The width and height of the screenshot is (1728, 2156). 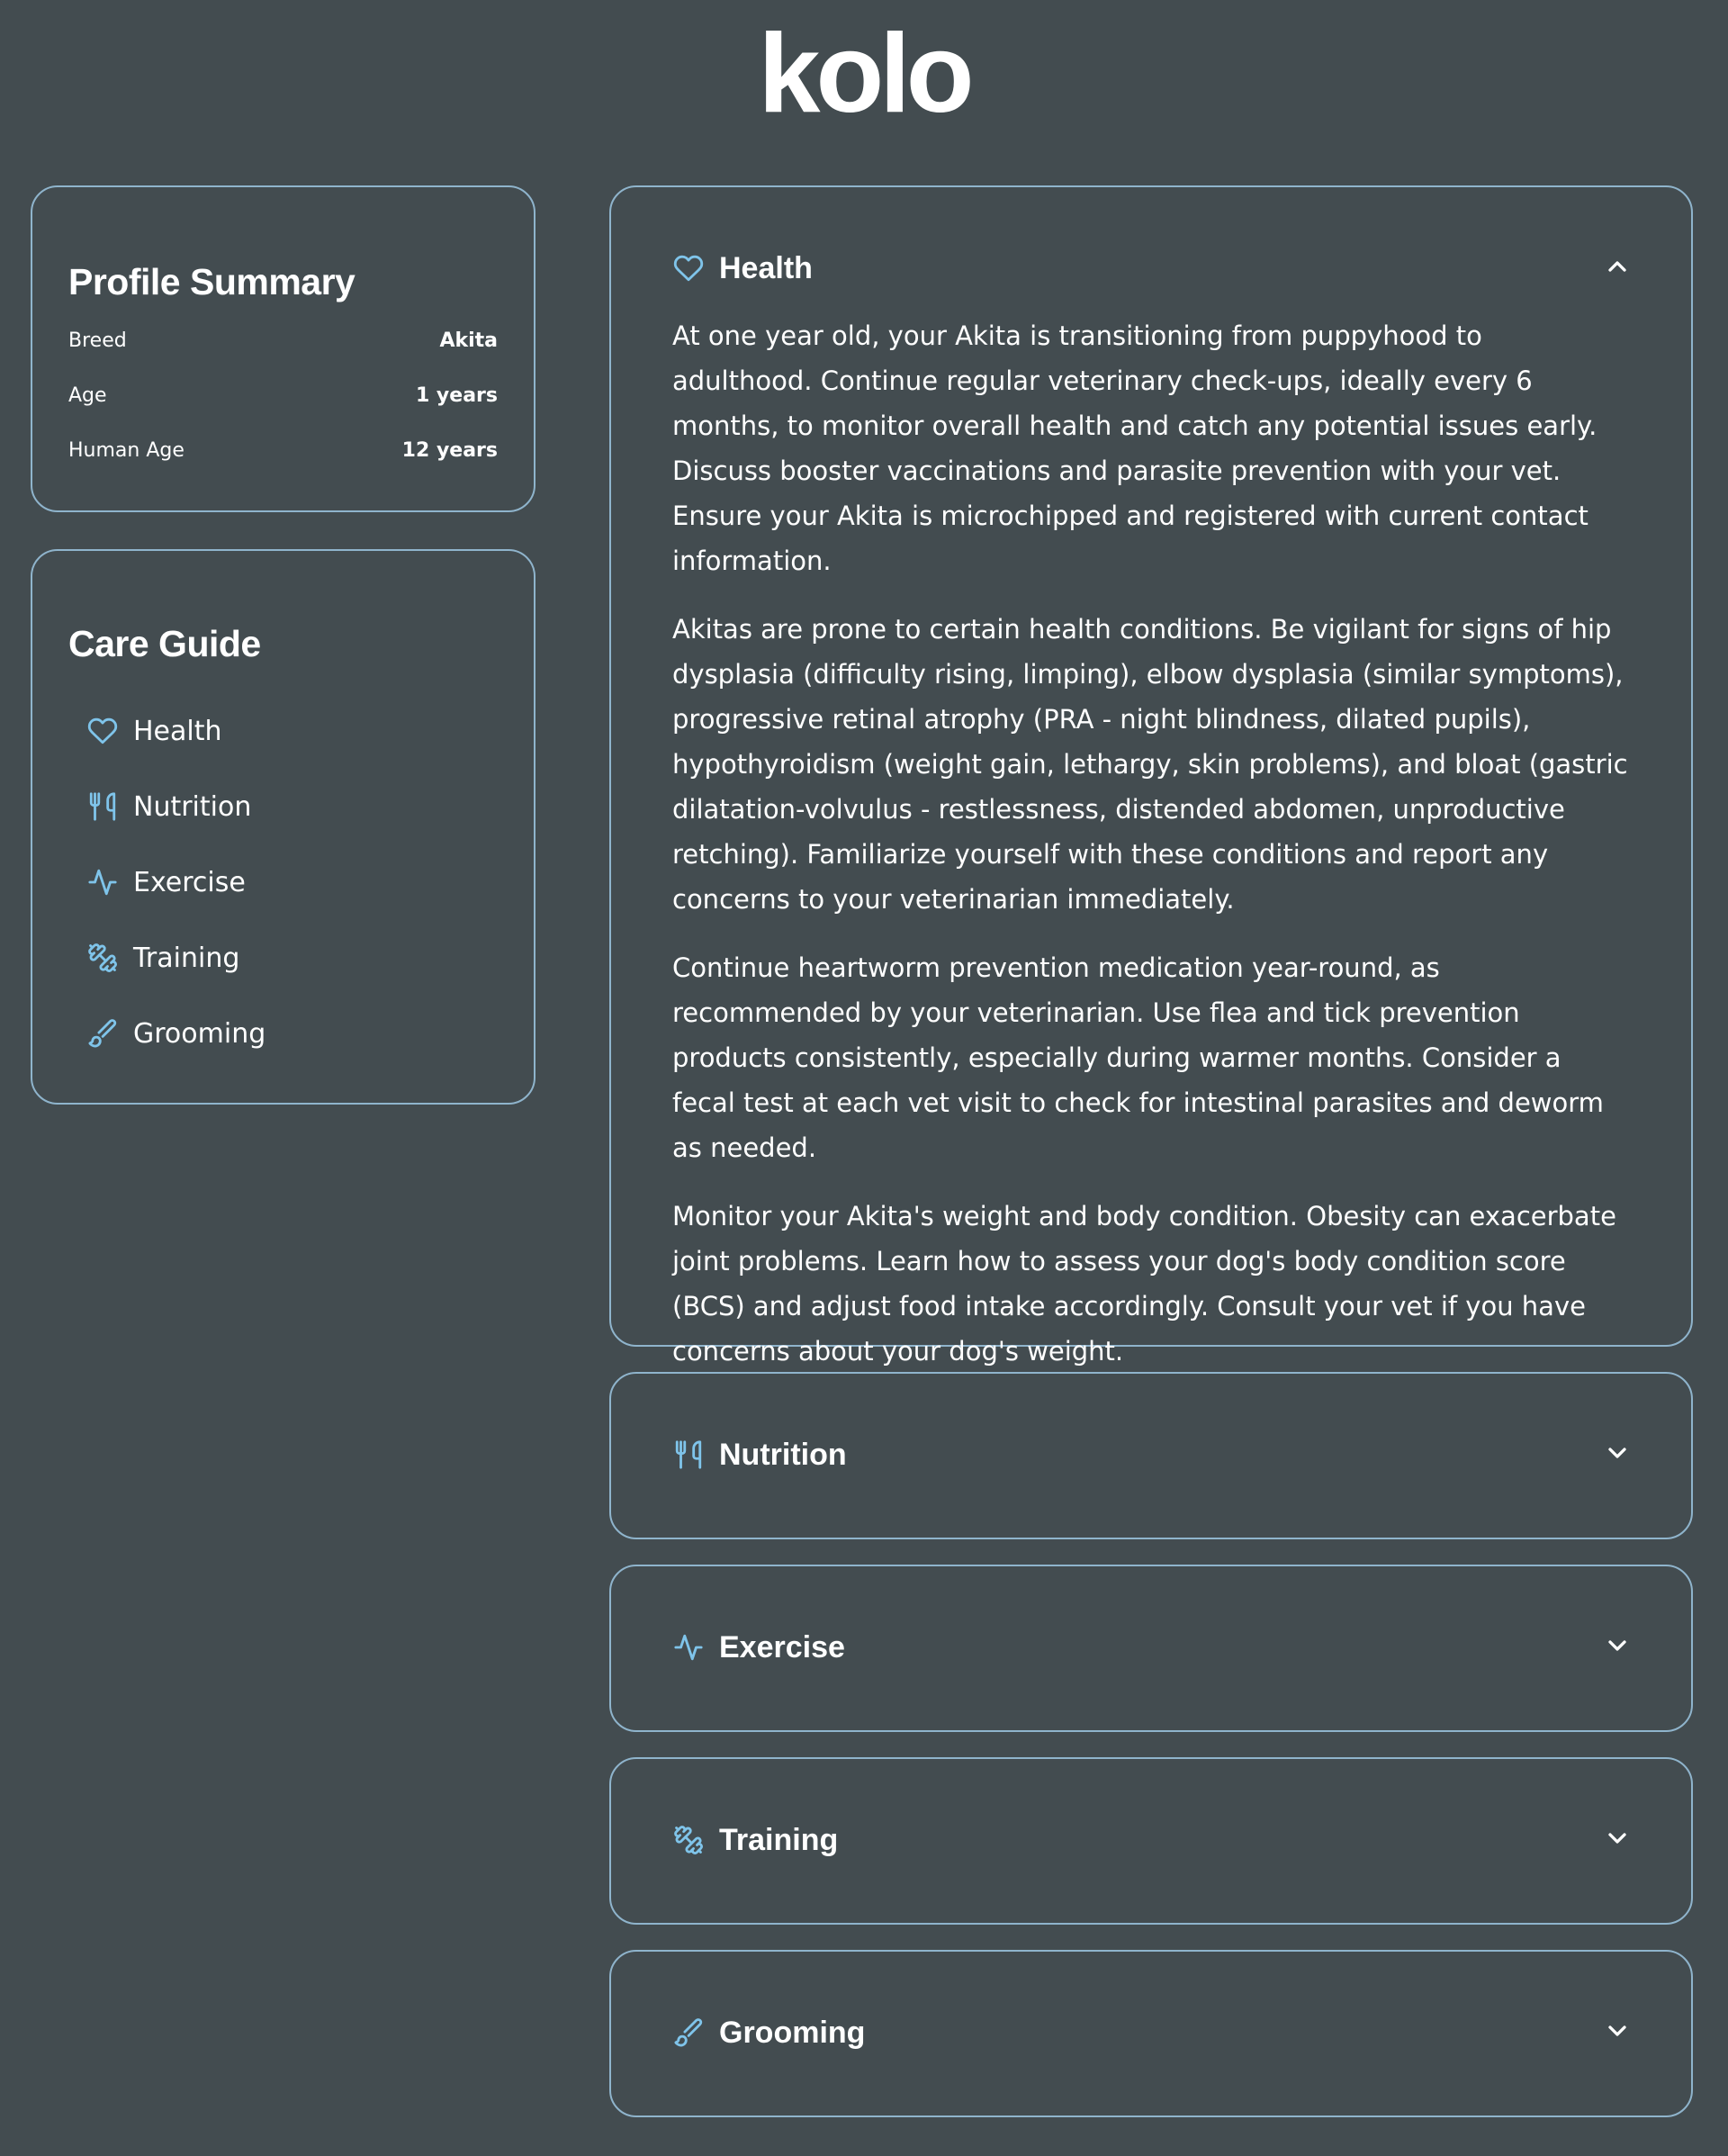 What do you see at coordinates (165, 643) in the screenshot?
I see `care-guide-title: Care Guide` at bounding box center [165, 643].